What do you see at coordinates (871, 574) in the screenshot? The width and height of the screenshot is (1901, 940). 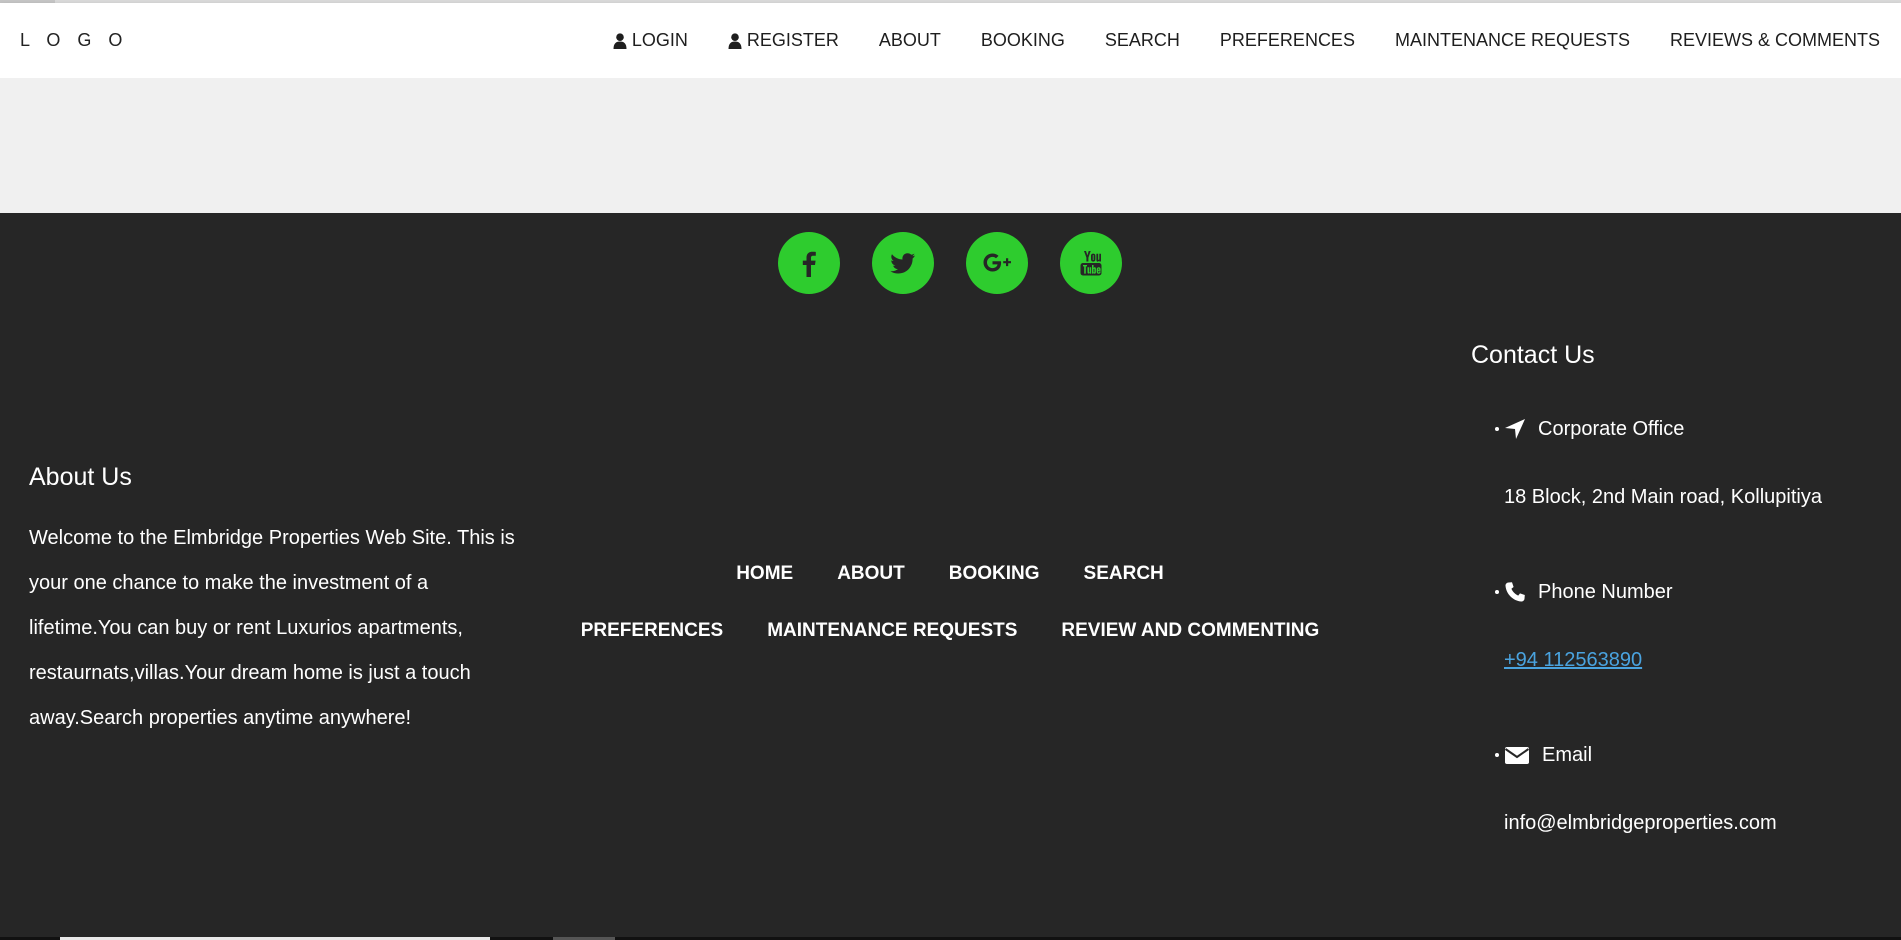 I see `footer-about-link: ABOUT` at bounding box center [871, 574].